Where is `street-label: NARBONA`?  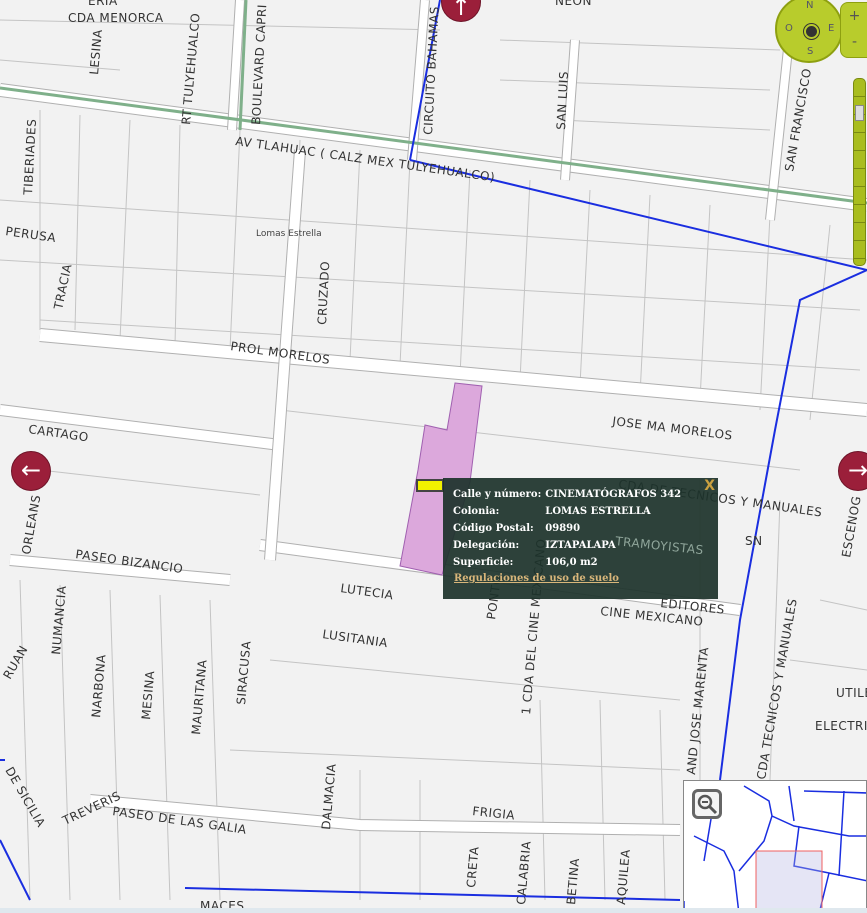
street-label: NARBONA is located at coordinates (99, 685).